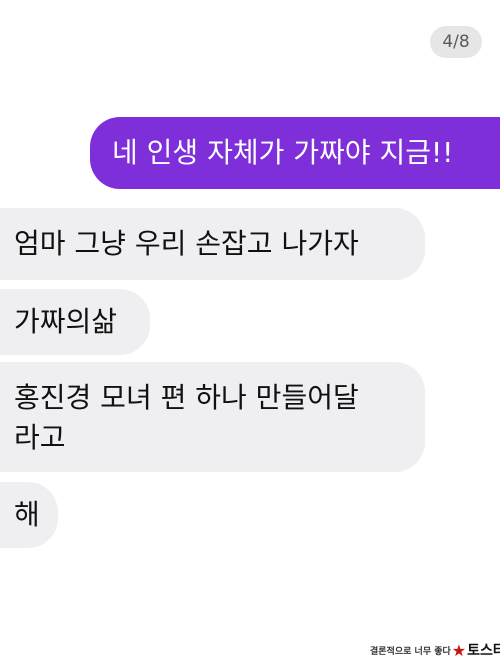  What do you see at coordinates (186, 397) in the screenshot?
I see `received-message-line: 홍진경 모녀 편 하나 만들어달` at bounding box center [186, 397].